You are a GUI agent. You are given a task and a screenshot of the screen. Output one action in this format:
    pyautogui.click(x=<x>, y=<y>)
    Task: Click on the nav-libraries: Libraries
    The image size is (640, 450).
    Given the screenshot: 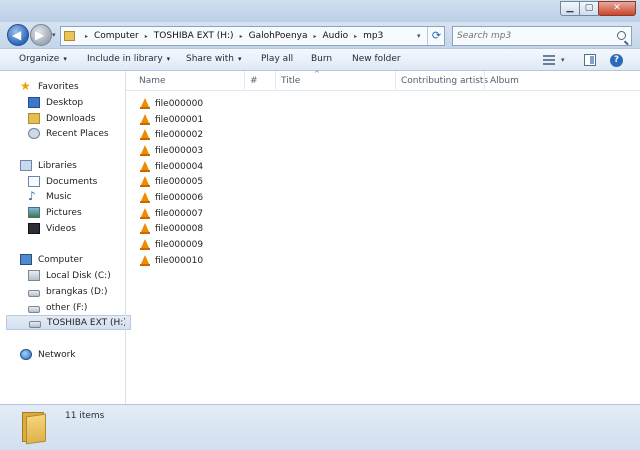 What is the action you would take?
    pyautogui.click(x=79, y=165)
    